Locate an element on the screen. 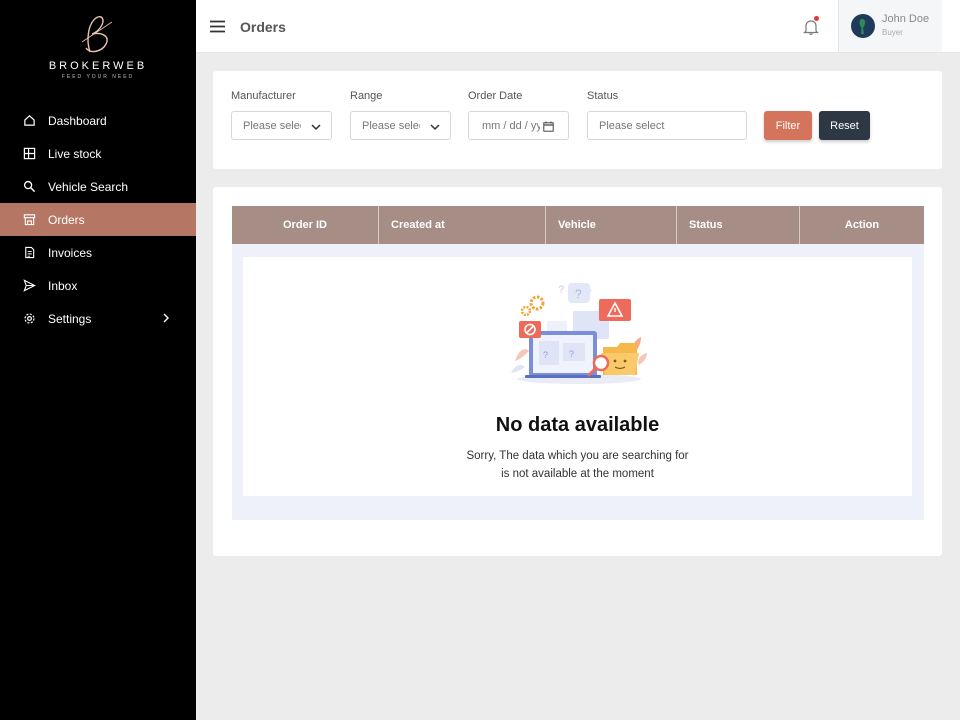  user-name: John Doe is located at coordinates (906, 19).